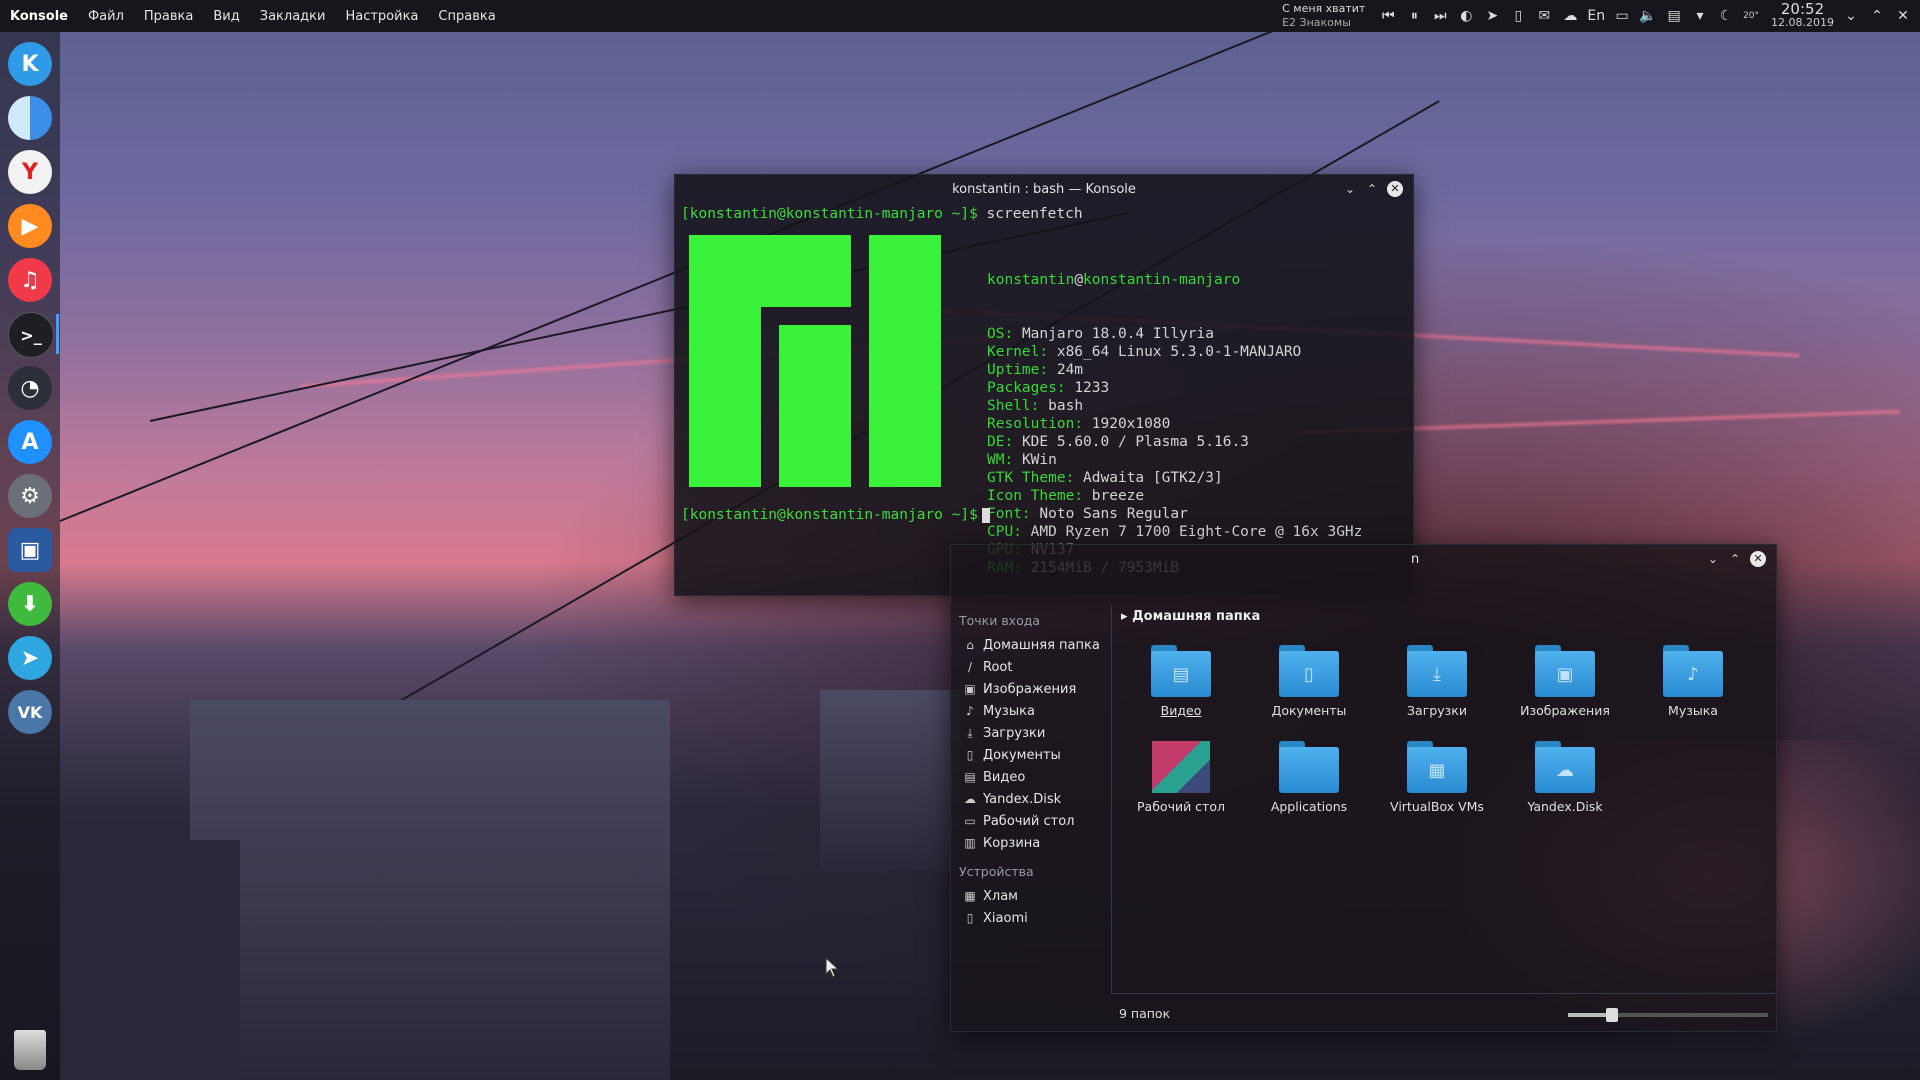 This screenshot has height=1080, width=1920. What do you see at coordinates (1034, 667) in the screenshot?
I see `place-item: / Root` at bounding box center [1034, 667].